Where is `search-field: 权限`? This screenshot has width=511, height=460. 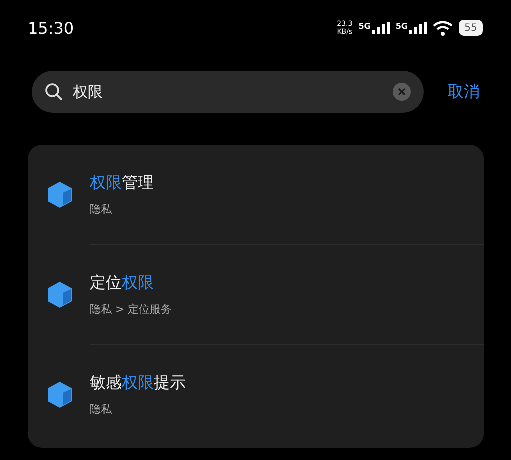
search-field: 权限 is located at coordinates (228, 92).